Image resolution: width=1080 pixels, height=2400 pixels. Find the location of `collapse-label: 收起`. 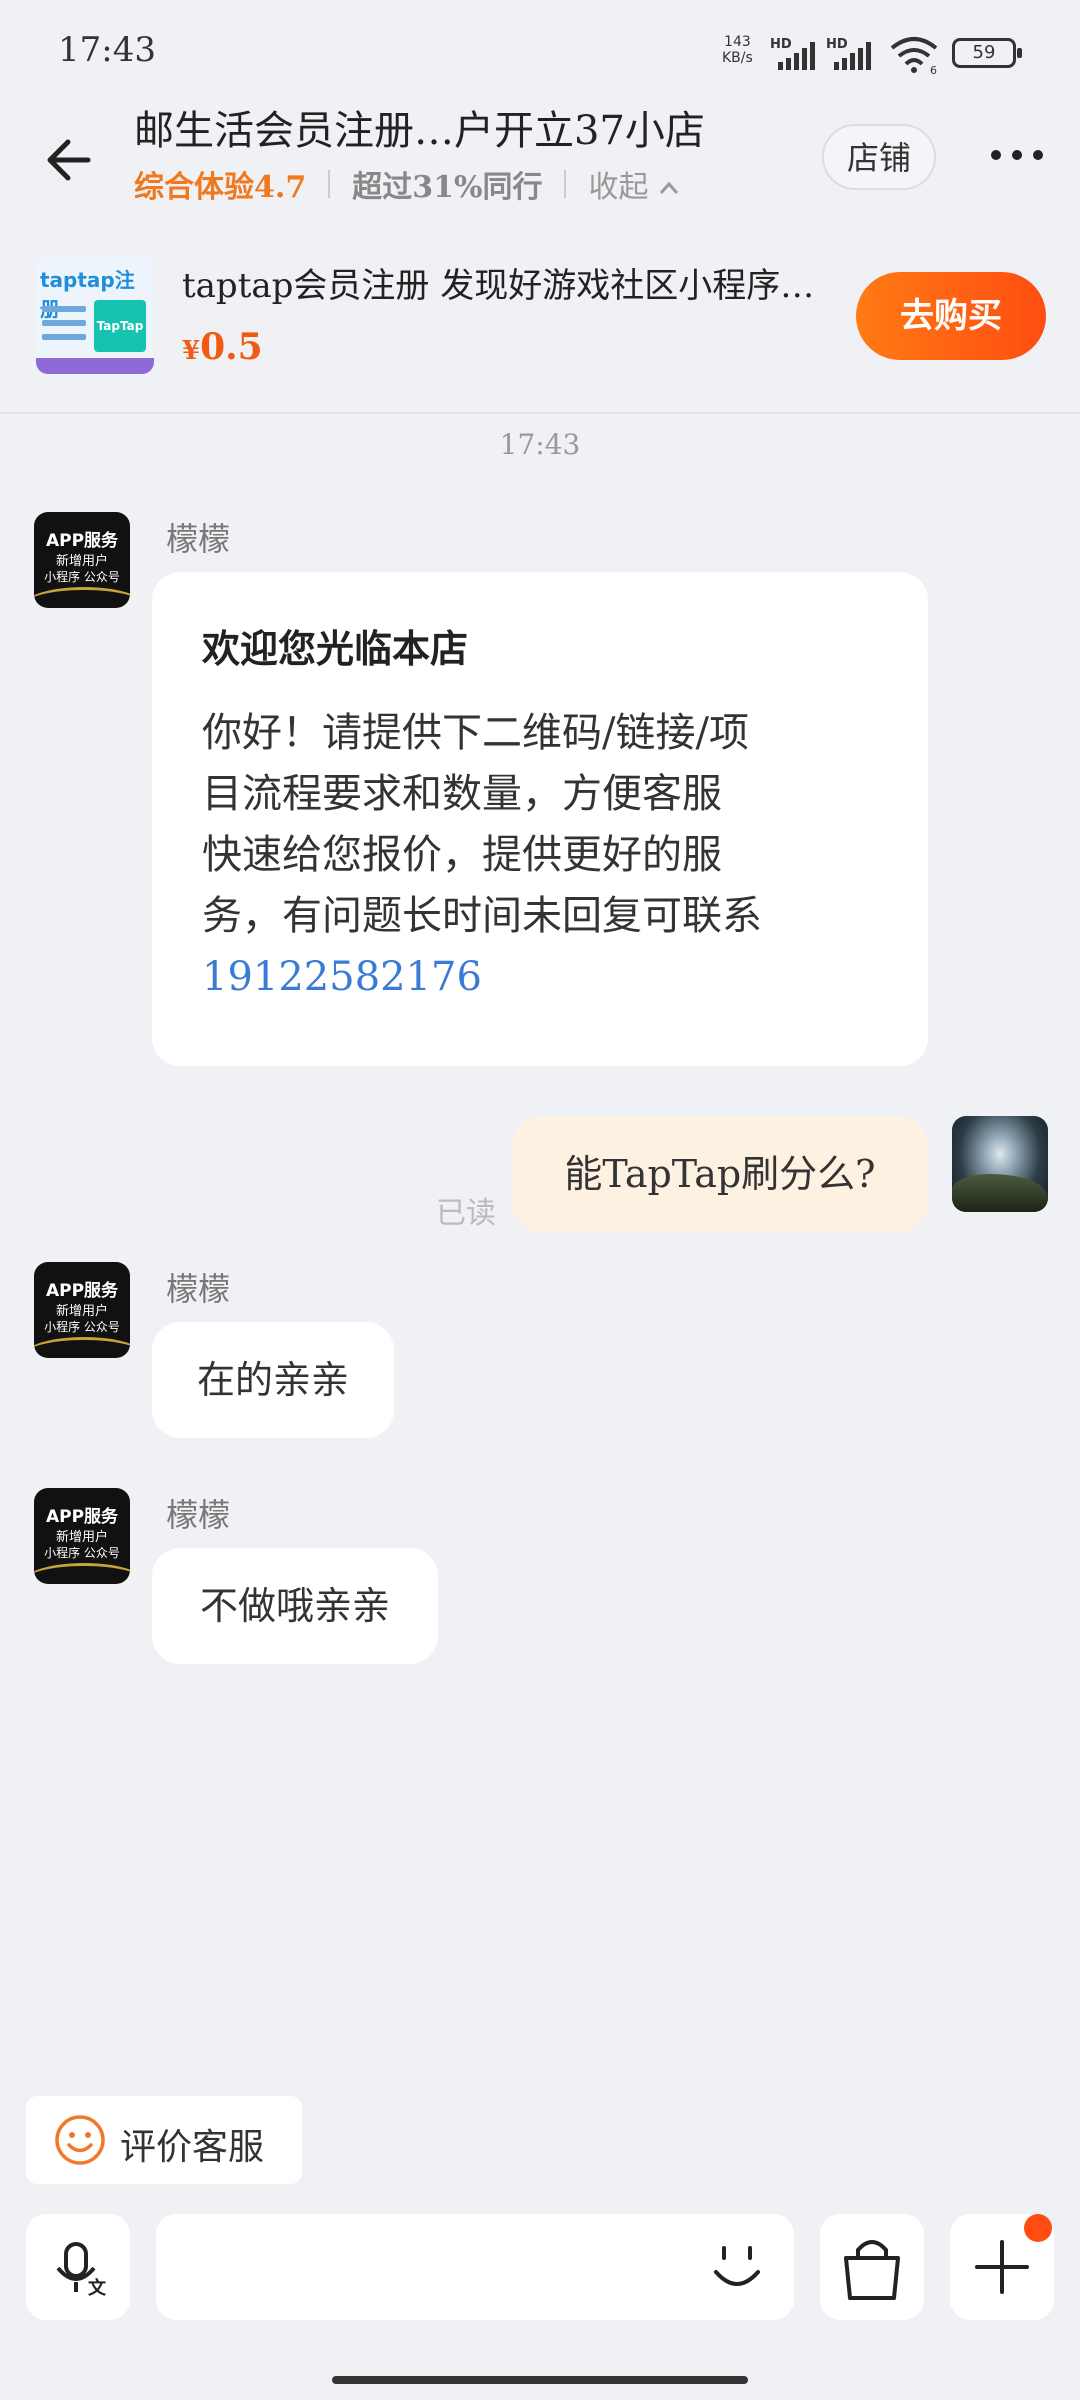

collapse-label: 收起 is located at coordinates (618, 187).